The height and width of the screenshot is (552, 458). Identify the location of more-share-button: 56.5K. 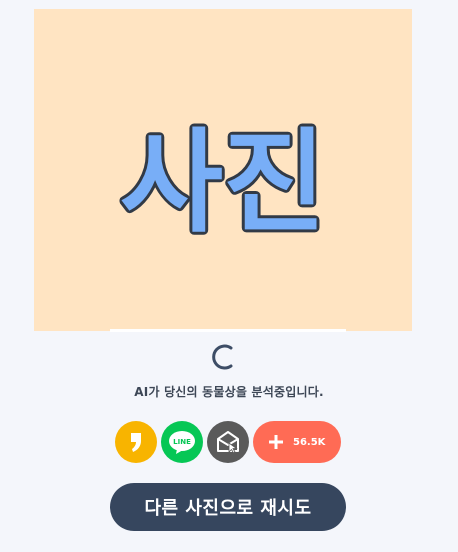
(297, 442).